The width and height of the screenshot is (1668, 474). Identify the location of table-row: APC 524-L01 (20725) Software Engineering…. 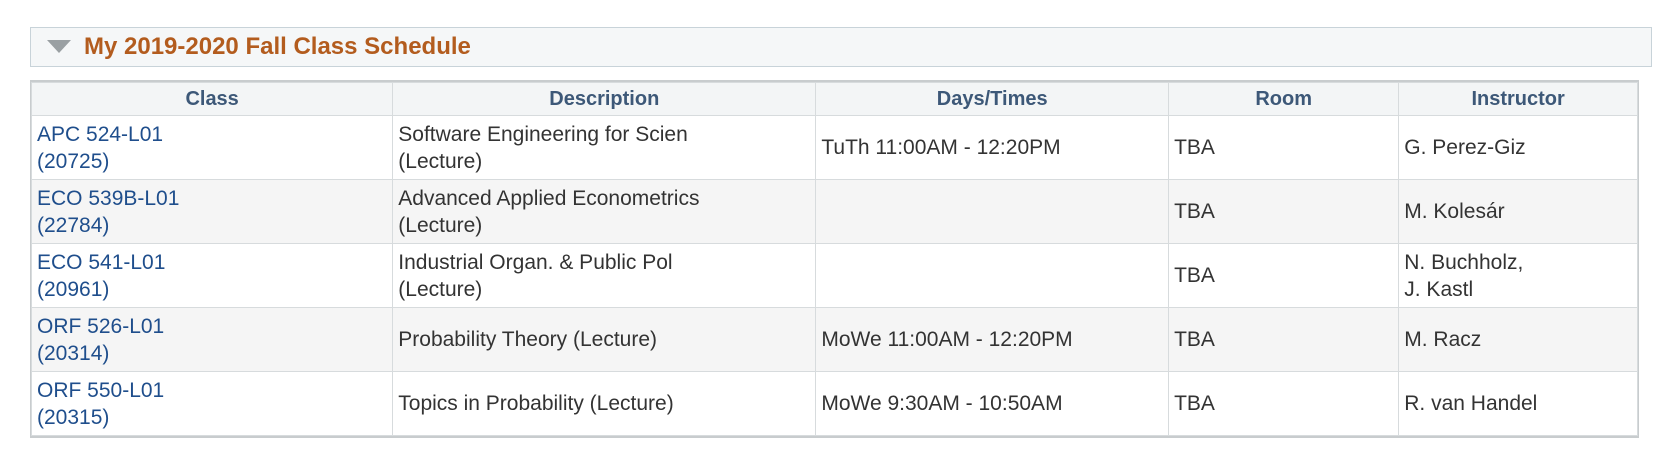
(834, 147).